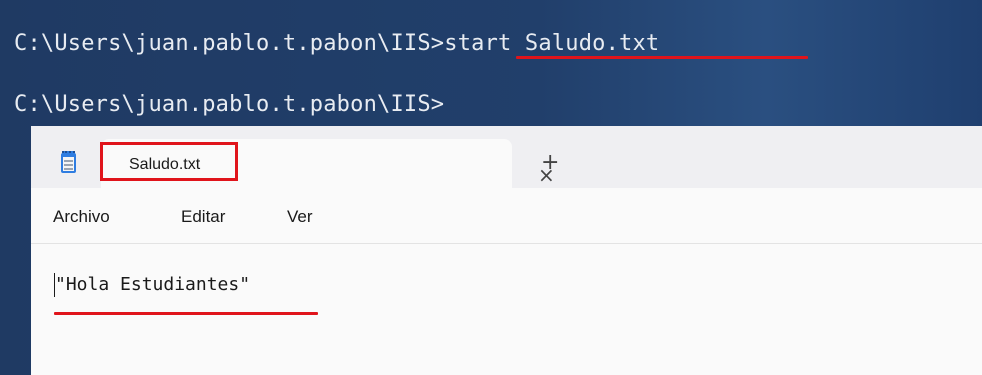  What do you see at coordinates (68, 162) in the screenshot?
I see `notepad-icon` at bounding box center [68, 162].